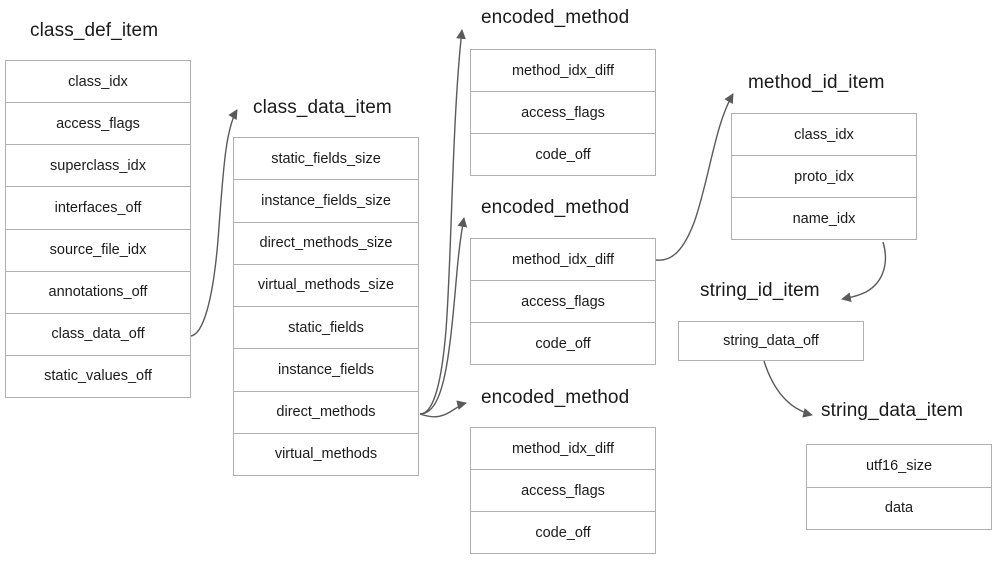 Image resolution: width=1000 pixels, height=563 pixels. Describe the element at coordinates (326, 159) in the screenshot. I see `field-row: static_fields_size` at that location.